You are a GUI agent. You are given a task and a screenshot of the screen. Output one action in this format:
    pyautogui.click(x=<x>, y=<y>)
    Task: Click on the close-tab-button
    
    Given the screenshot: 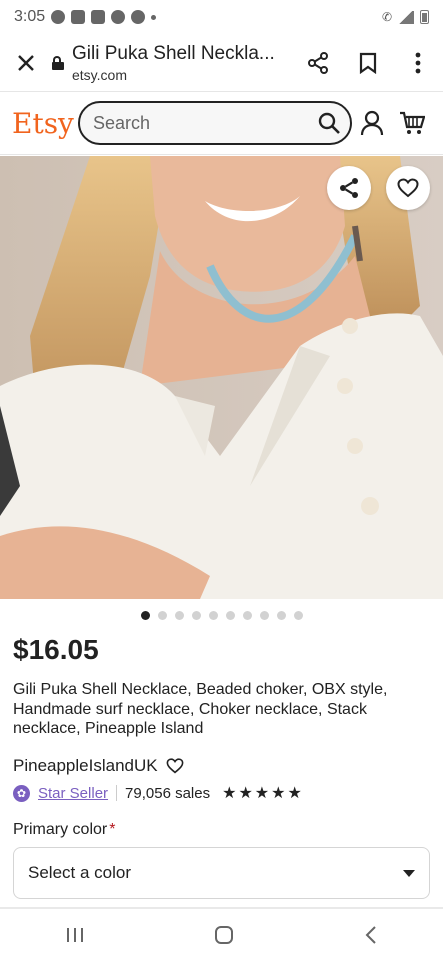 What is the action you would take?
    pyautogui.click(x=26, y=63)
    